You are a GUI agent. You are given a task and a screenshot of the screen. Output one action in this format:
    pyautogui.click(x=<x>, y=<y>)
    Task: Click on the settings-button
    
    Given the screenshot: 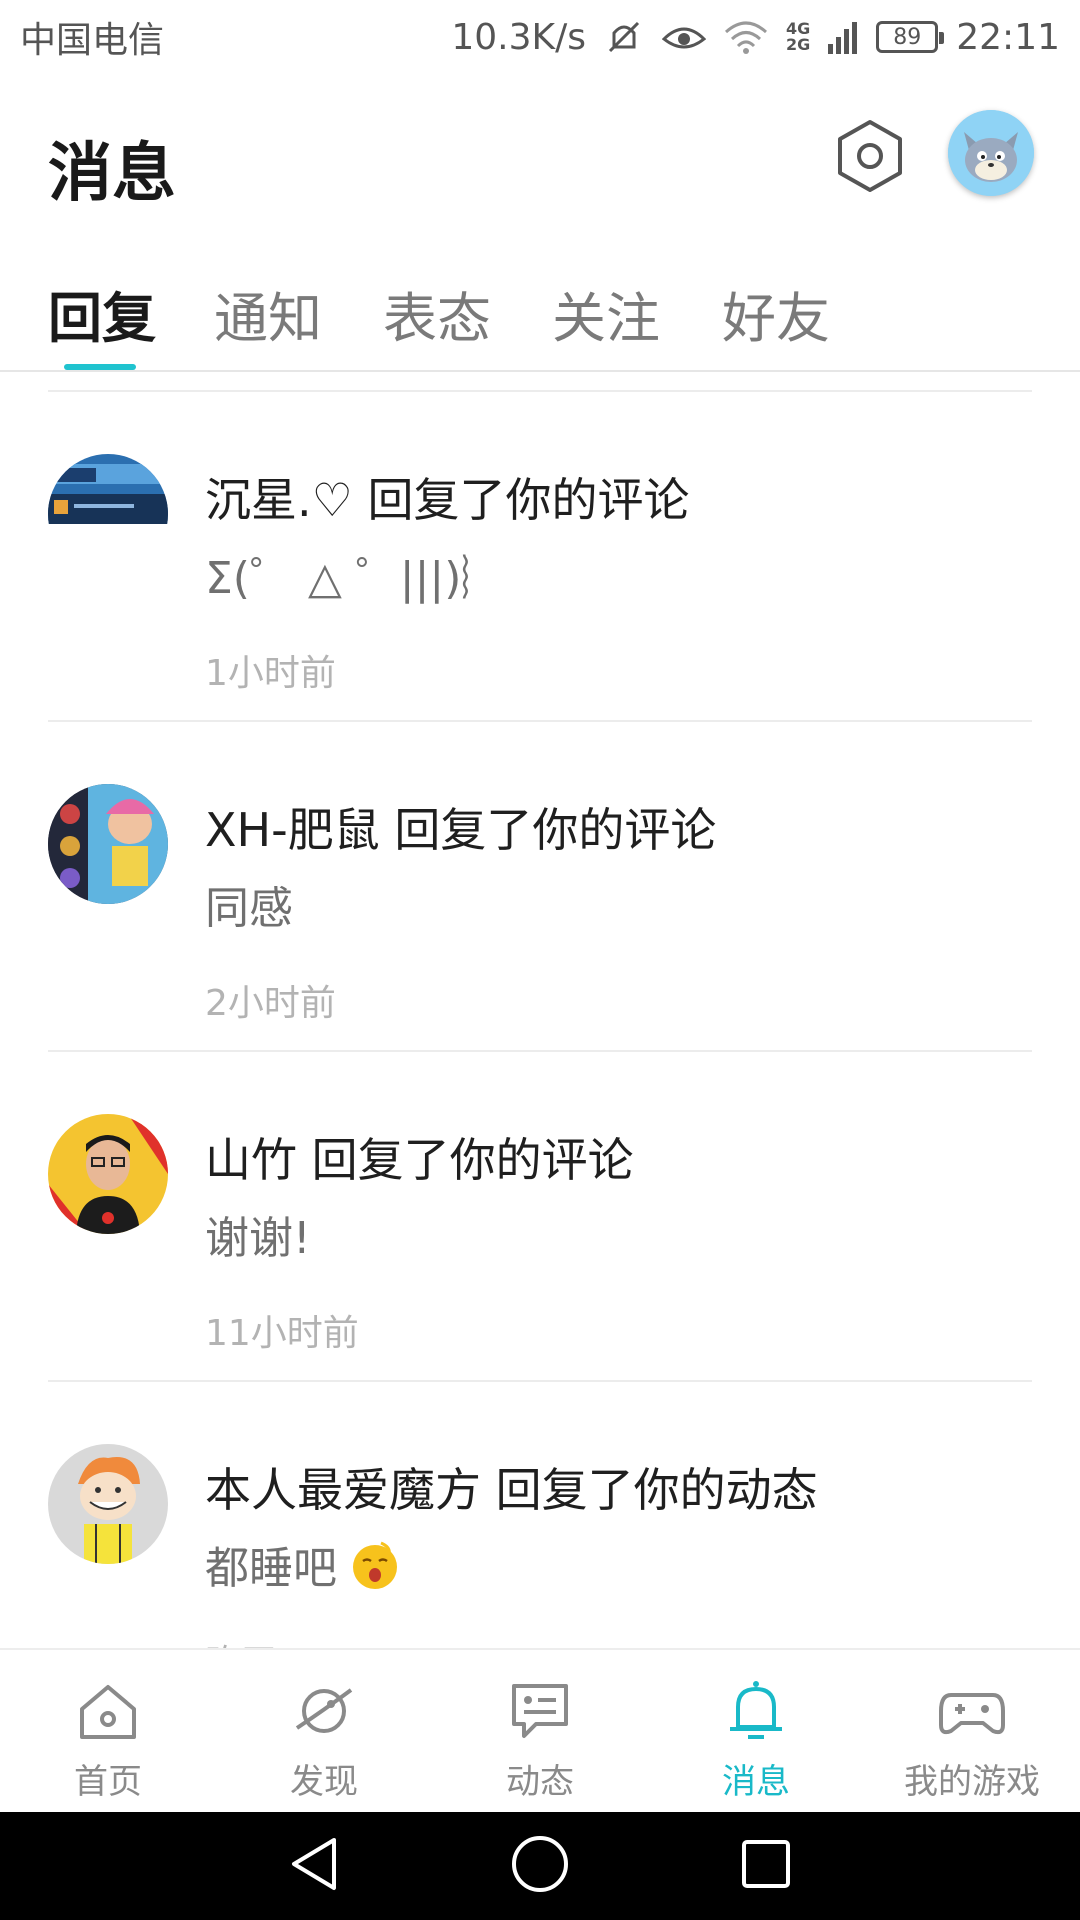 What is the action you would take?
    pyautogui.click(x=870, y=156)
    